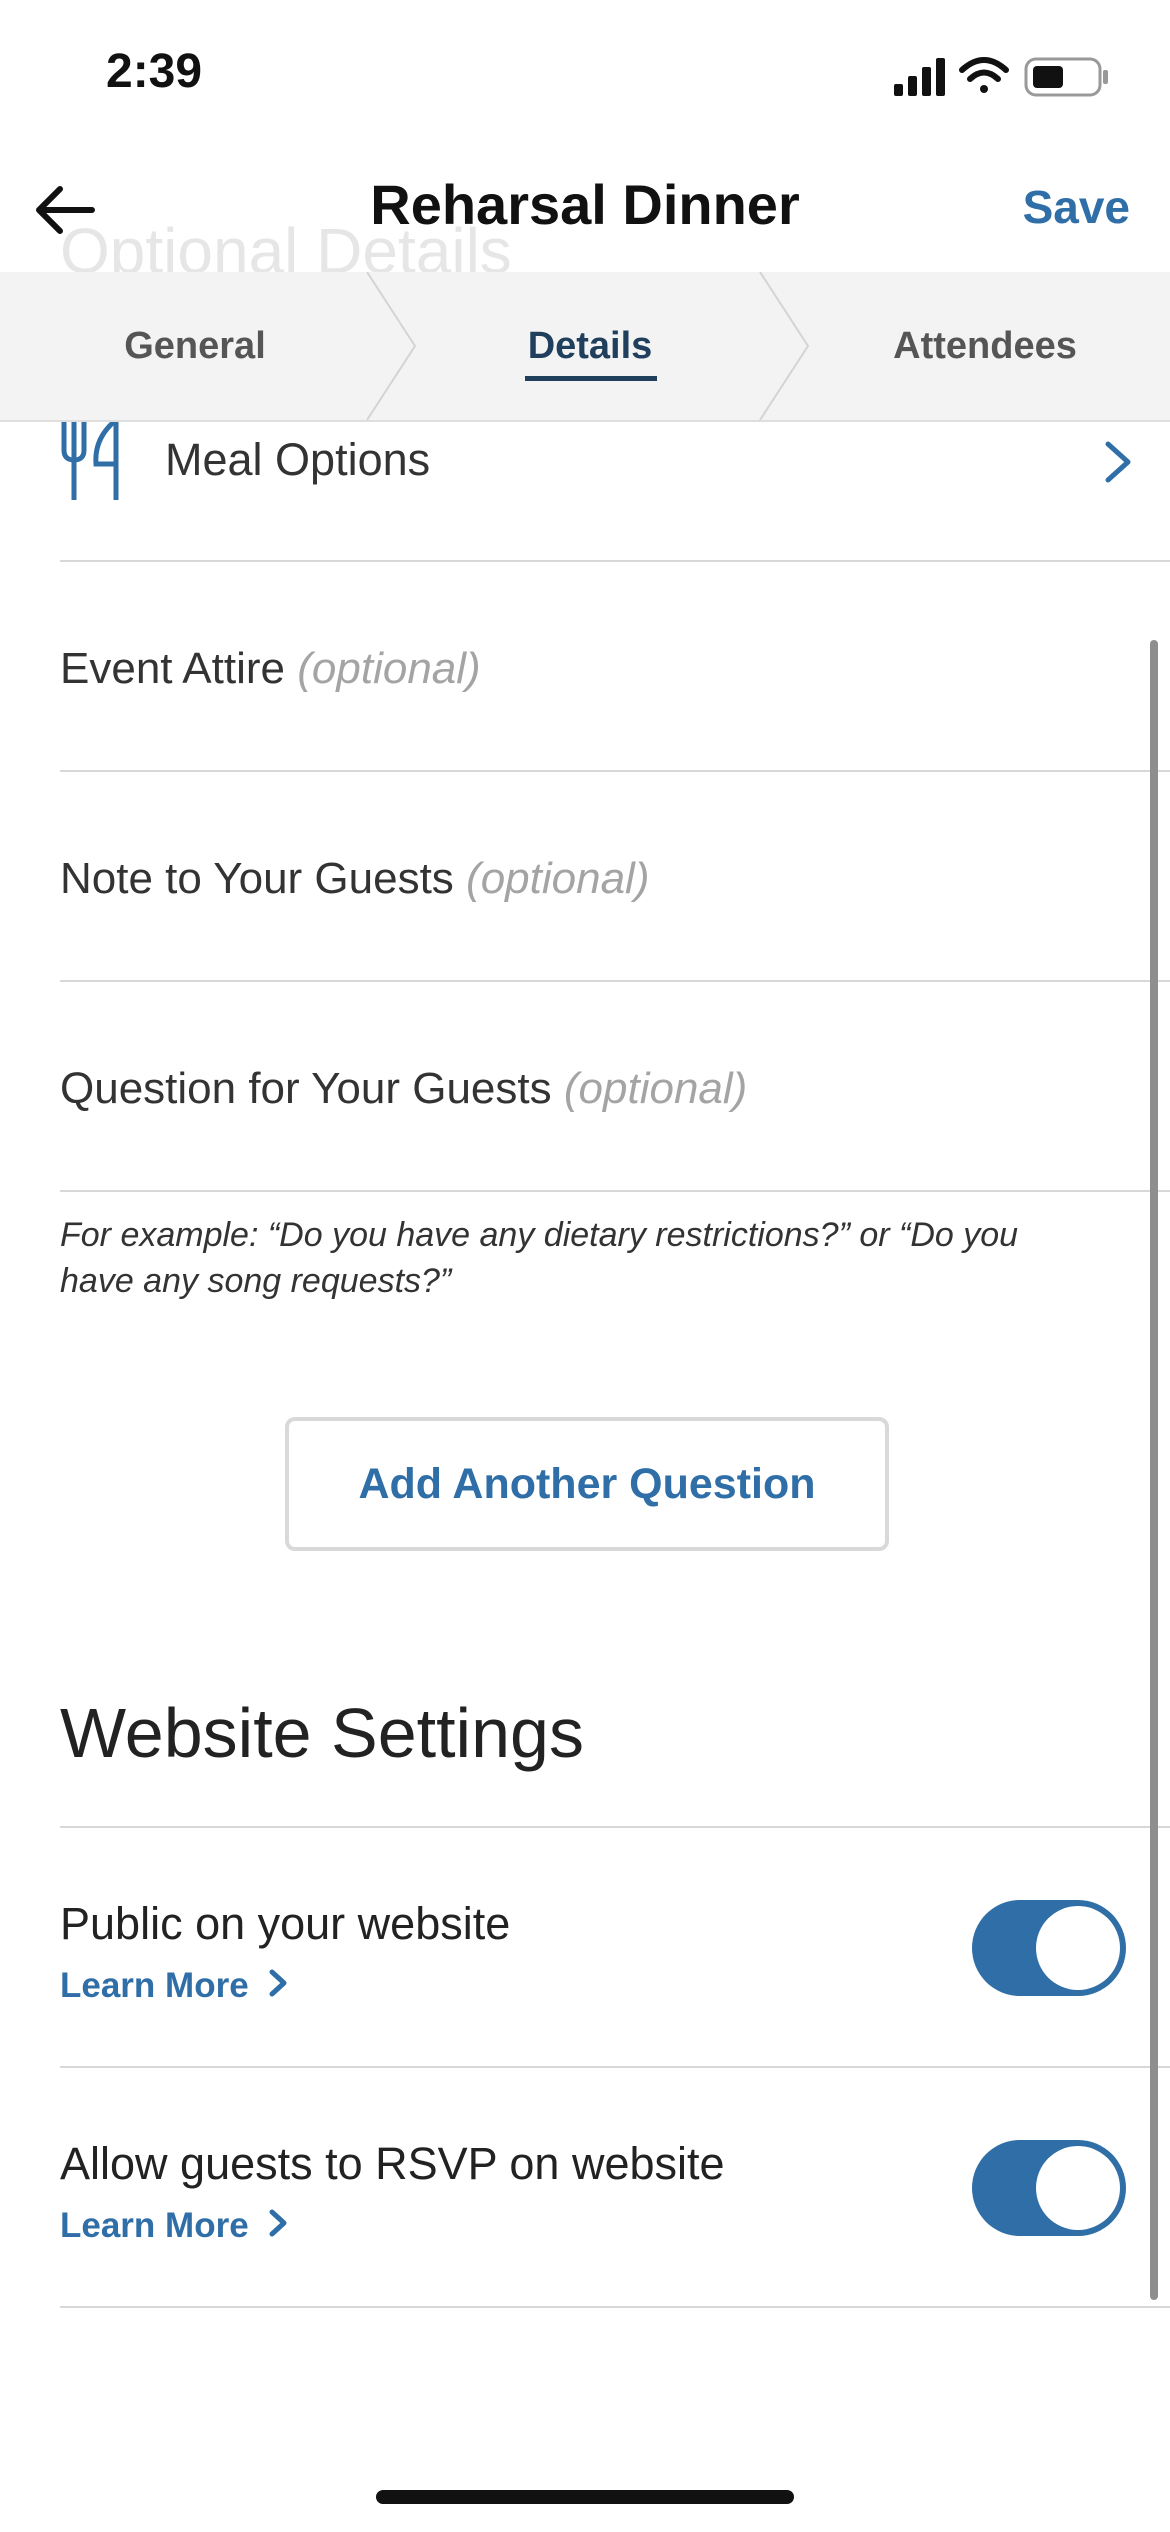  What do you see at coordinates (585, 2497) in the screenshot?
I see `home-indicator` at bounding box center [585, 2497].